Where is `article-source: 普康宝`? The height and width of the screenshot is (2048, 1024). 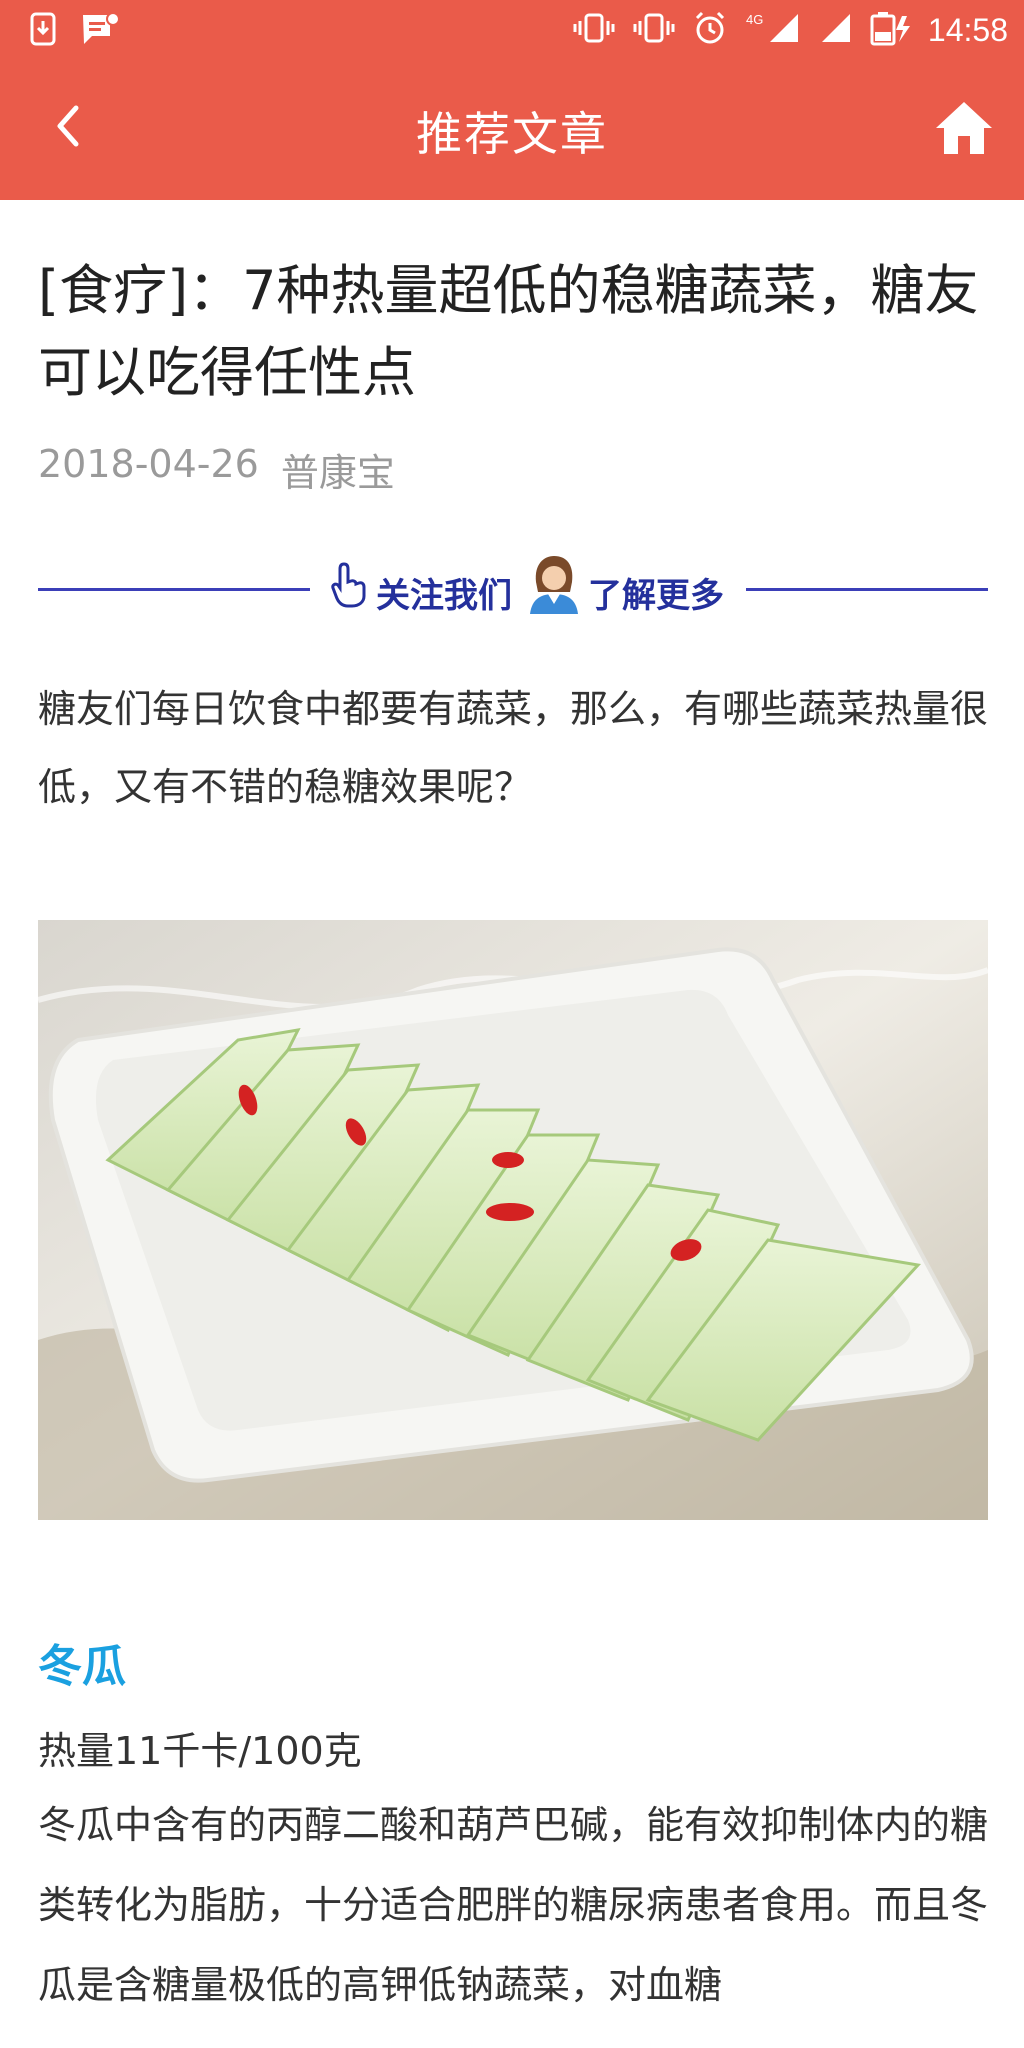
article-source: 普康宝 is located at coordinates (338, 469).